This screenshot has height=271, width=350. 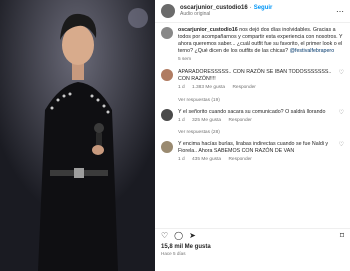 What do you see at coordinates (342, 236) in the screenshot?
I see `bookmark-icon: ⌑` at bounding box center [342, 236].